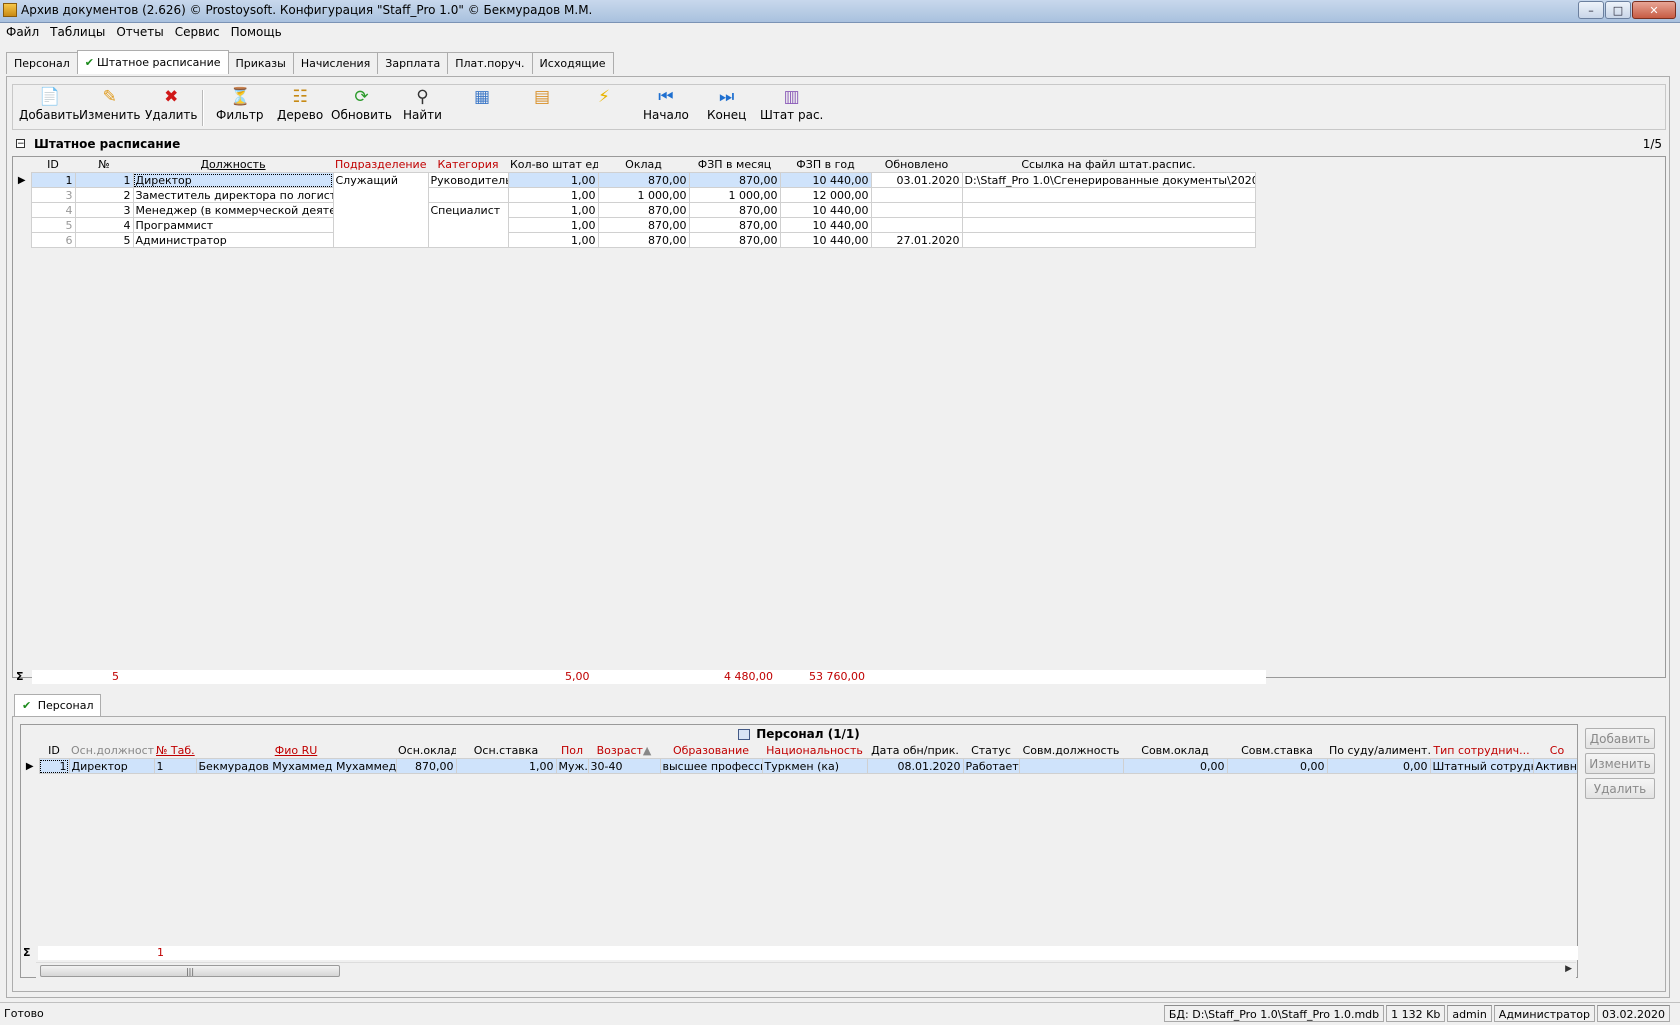 The image size is (1680, 1025). Describe the element at coordinates (77, 31) in the screenshot. I see `menu-tables: Таблицы` at that location.